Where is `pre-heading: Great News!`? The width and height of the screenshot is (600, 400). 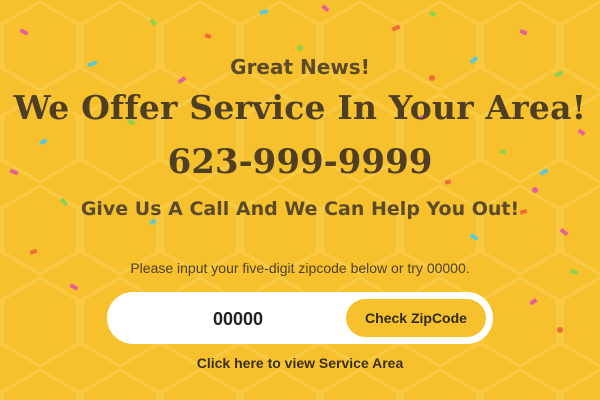 pre-heading: Great News! is located at coordinates (300, 67).